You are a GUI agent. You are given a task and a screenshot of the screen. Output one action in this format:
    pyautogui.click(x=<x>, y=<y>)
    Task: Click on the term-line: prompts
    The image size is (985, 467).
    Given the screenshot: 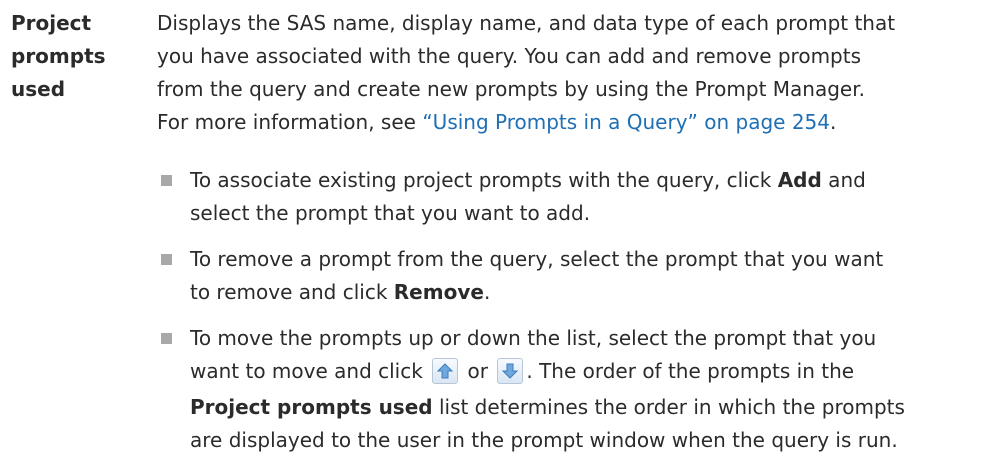 What is the action you would take?
    pyautogui.click(x=58, y=56)
    